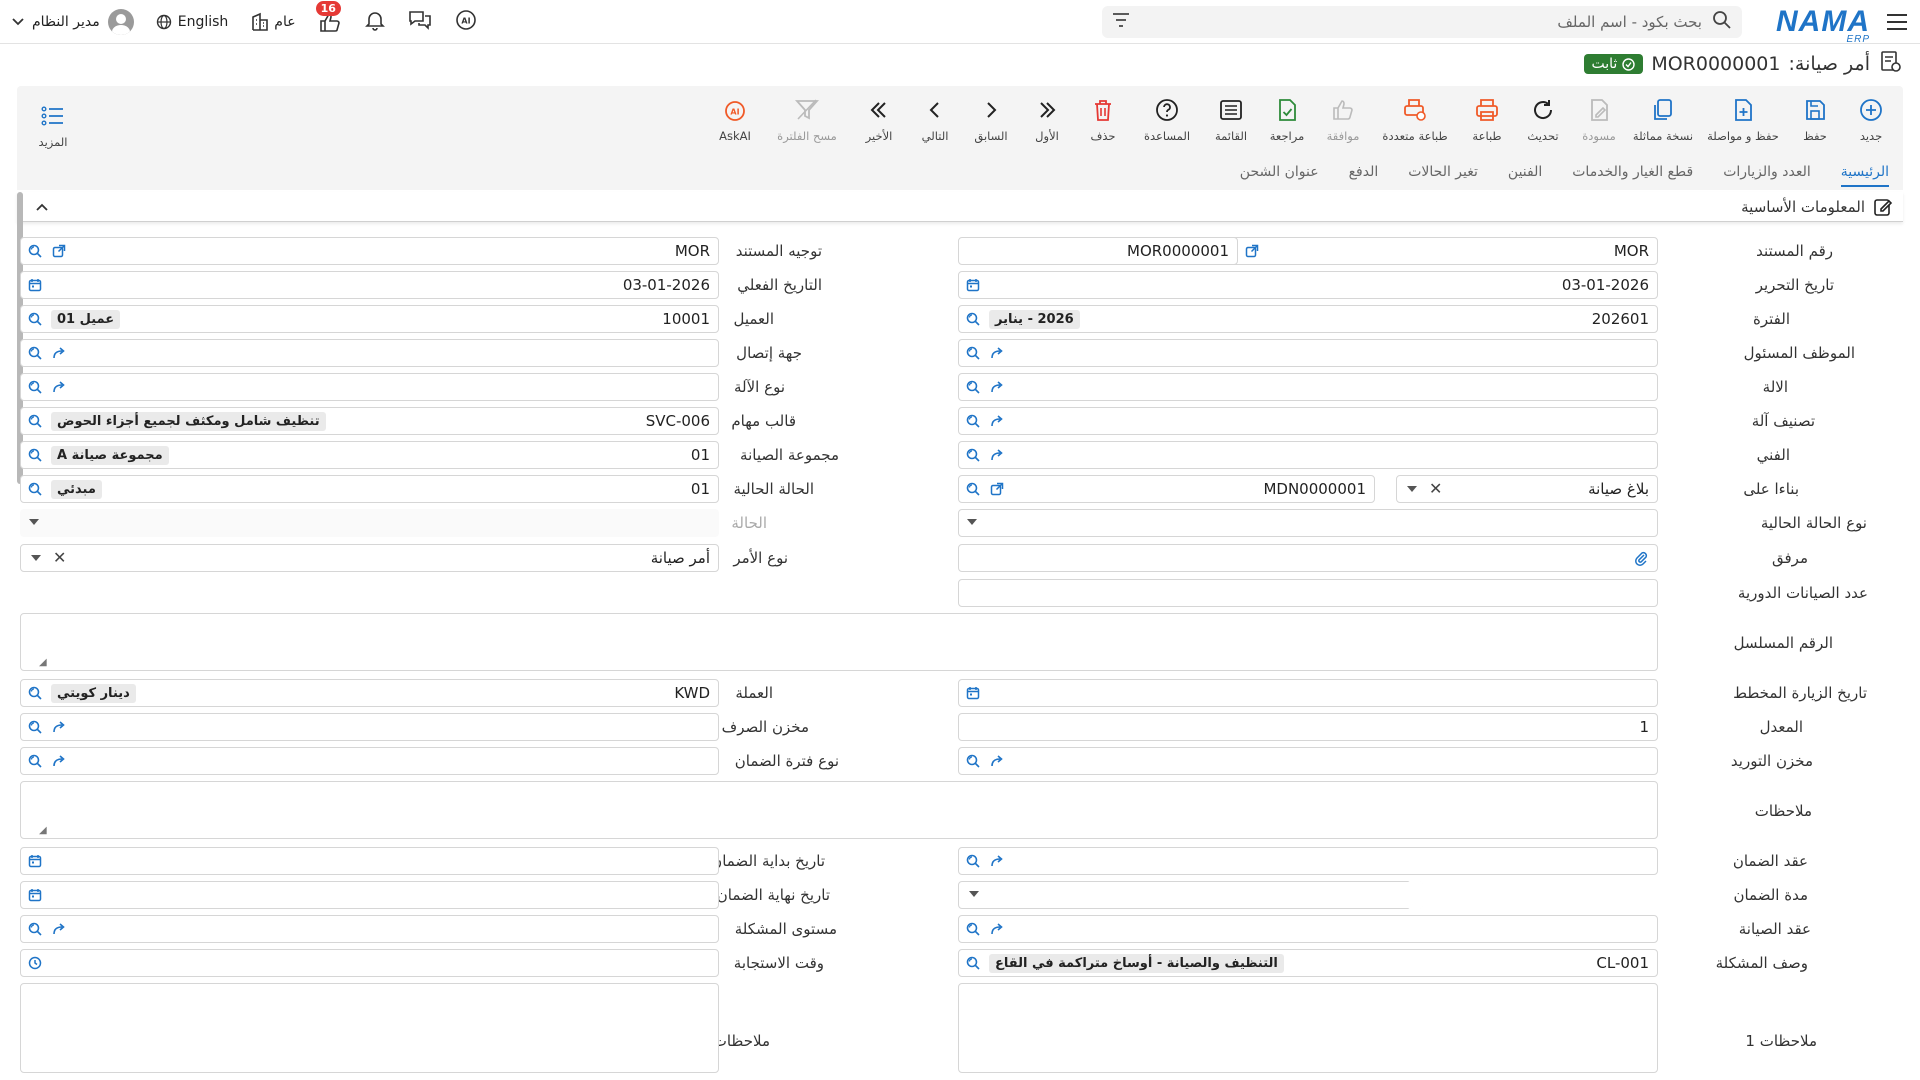 The width and height of the screenshot is (1920, 1080). I want to click on chat-icon, so click(420, 22).